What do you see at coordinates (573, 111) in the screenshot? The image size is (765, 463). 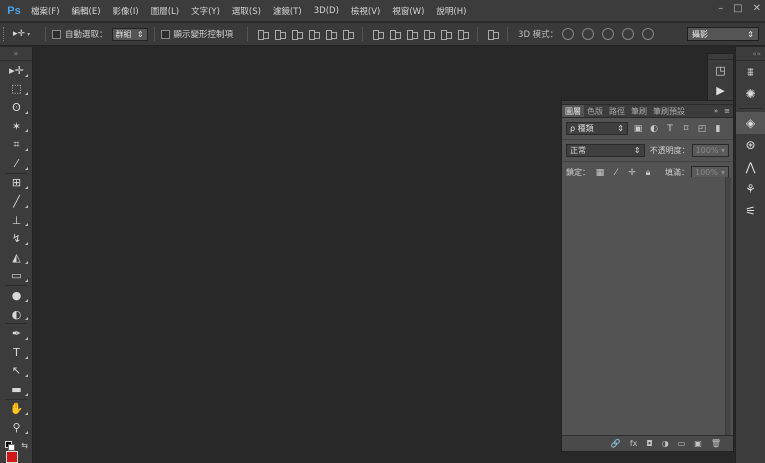 I see `tab-layers: 圖層` at bounding box center [573, 111].